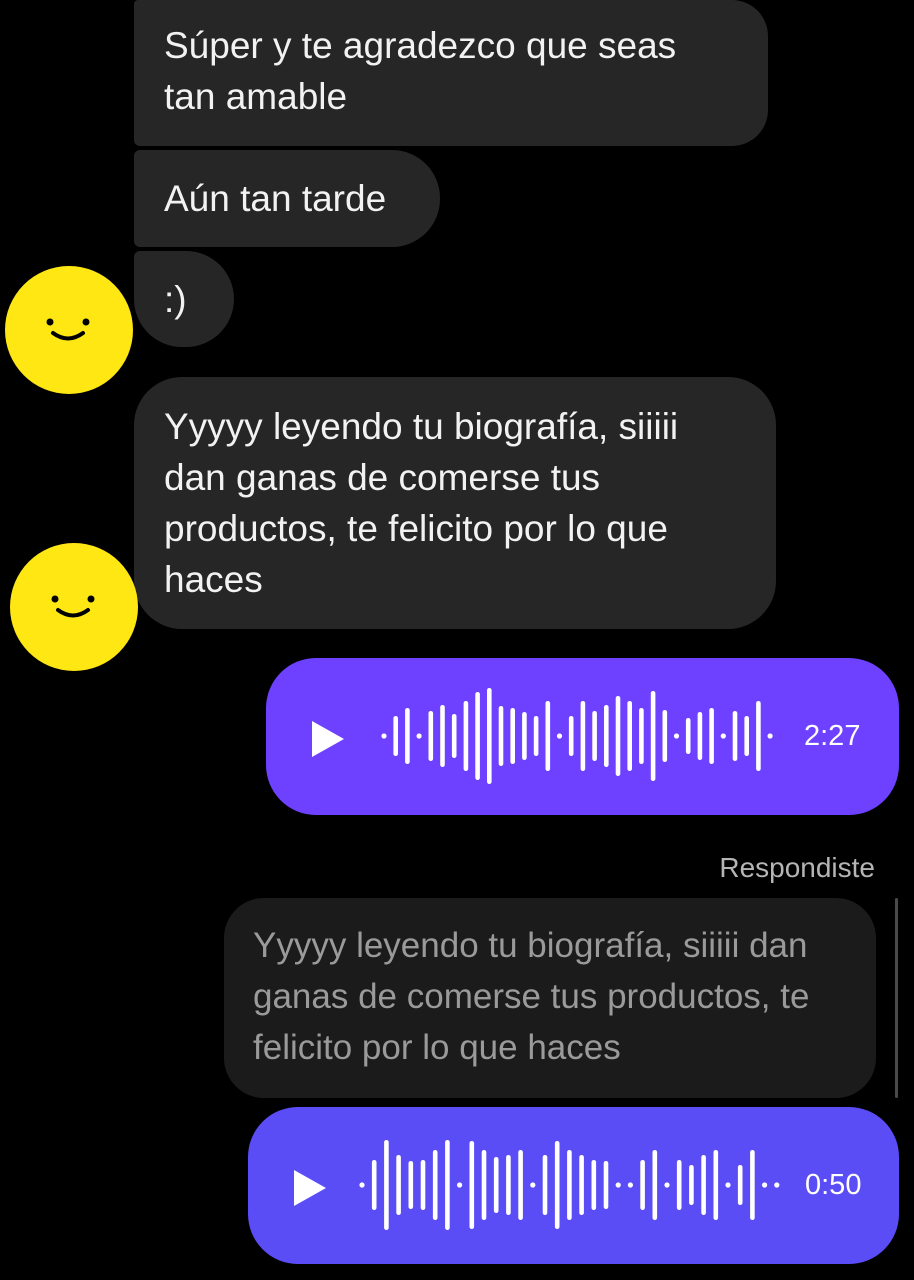 This screenshot has width=914, height=1280. Describe the element at coordinates (797, 867) in the screenshot. I see `reply-label: Respondiste` at that location.